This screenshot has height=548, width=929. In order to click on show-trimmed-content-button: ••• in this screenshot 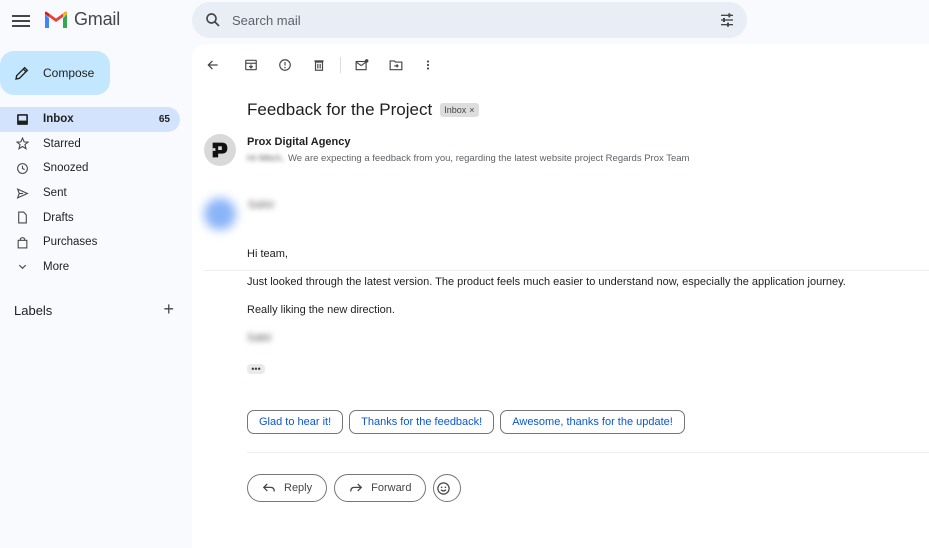, I will do `click(256, 369)`.